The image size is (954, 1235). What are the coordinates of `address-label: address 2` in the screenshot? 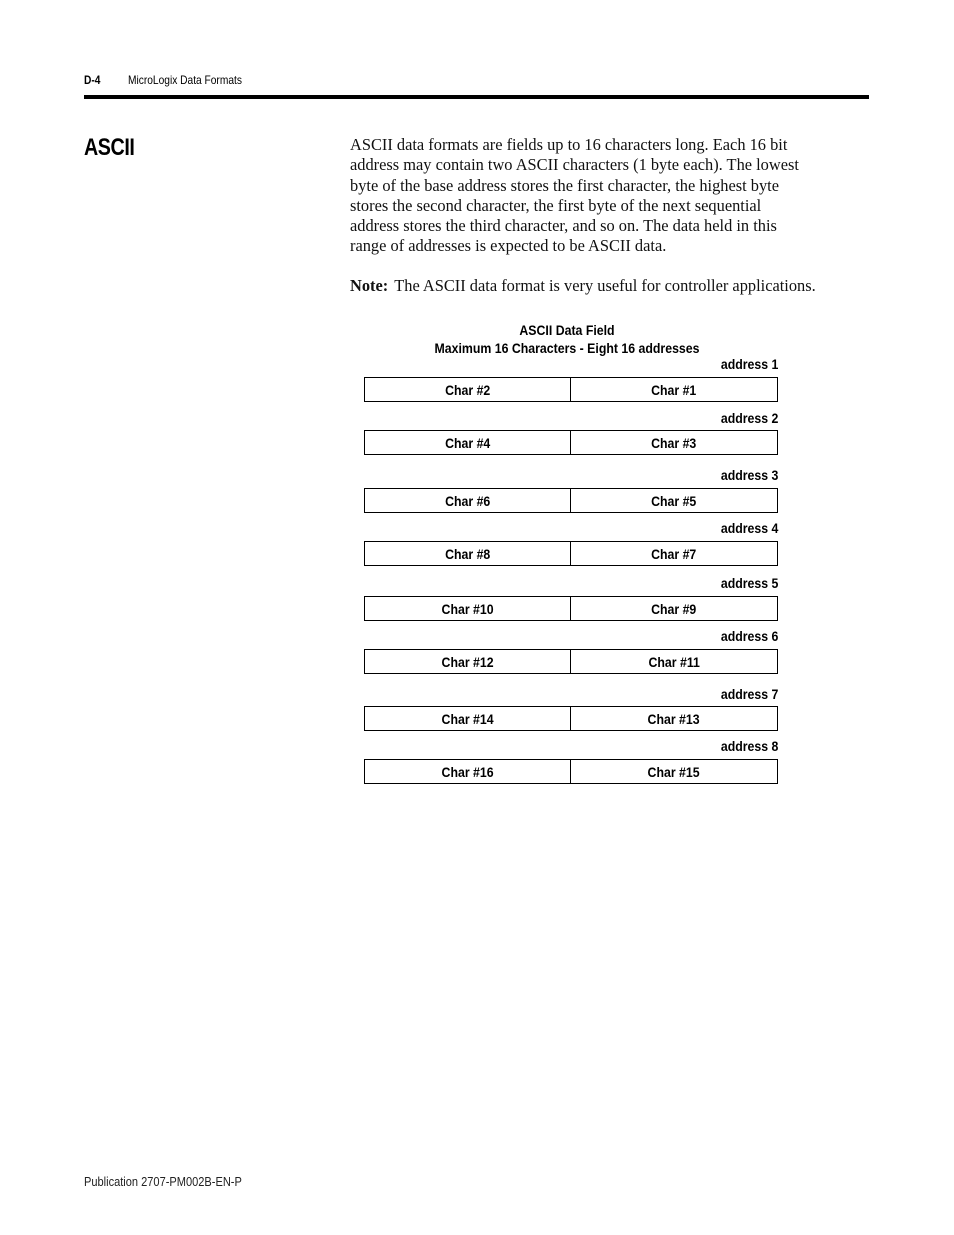 It's located at (669, 418).